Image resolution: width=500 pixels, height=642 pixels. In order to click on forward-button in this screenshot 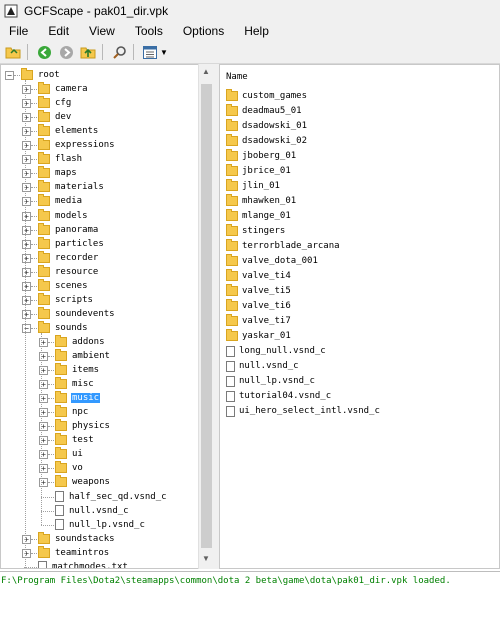, I will do `click(66, 52)`.